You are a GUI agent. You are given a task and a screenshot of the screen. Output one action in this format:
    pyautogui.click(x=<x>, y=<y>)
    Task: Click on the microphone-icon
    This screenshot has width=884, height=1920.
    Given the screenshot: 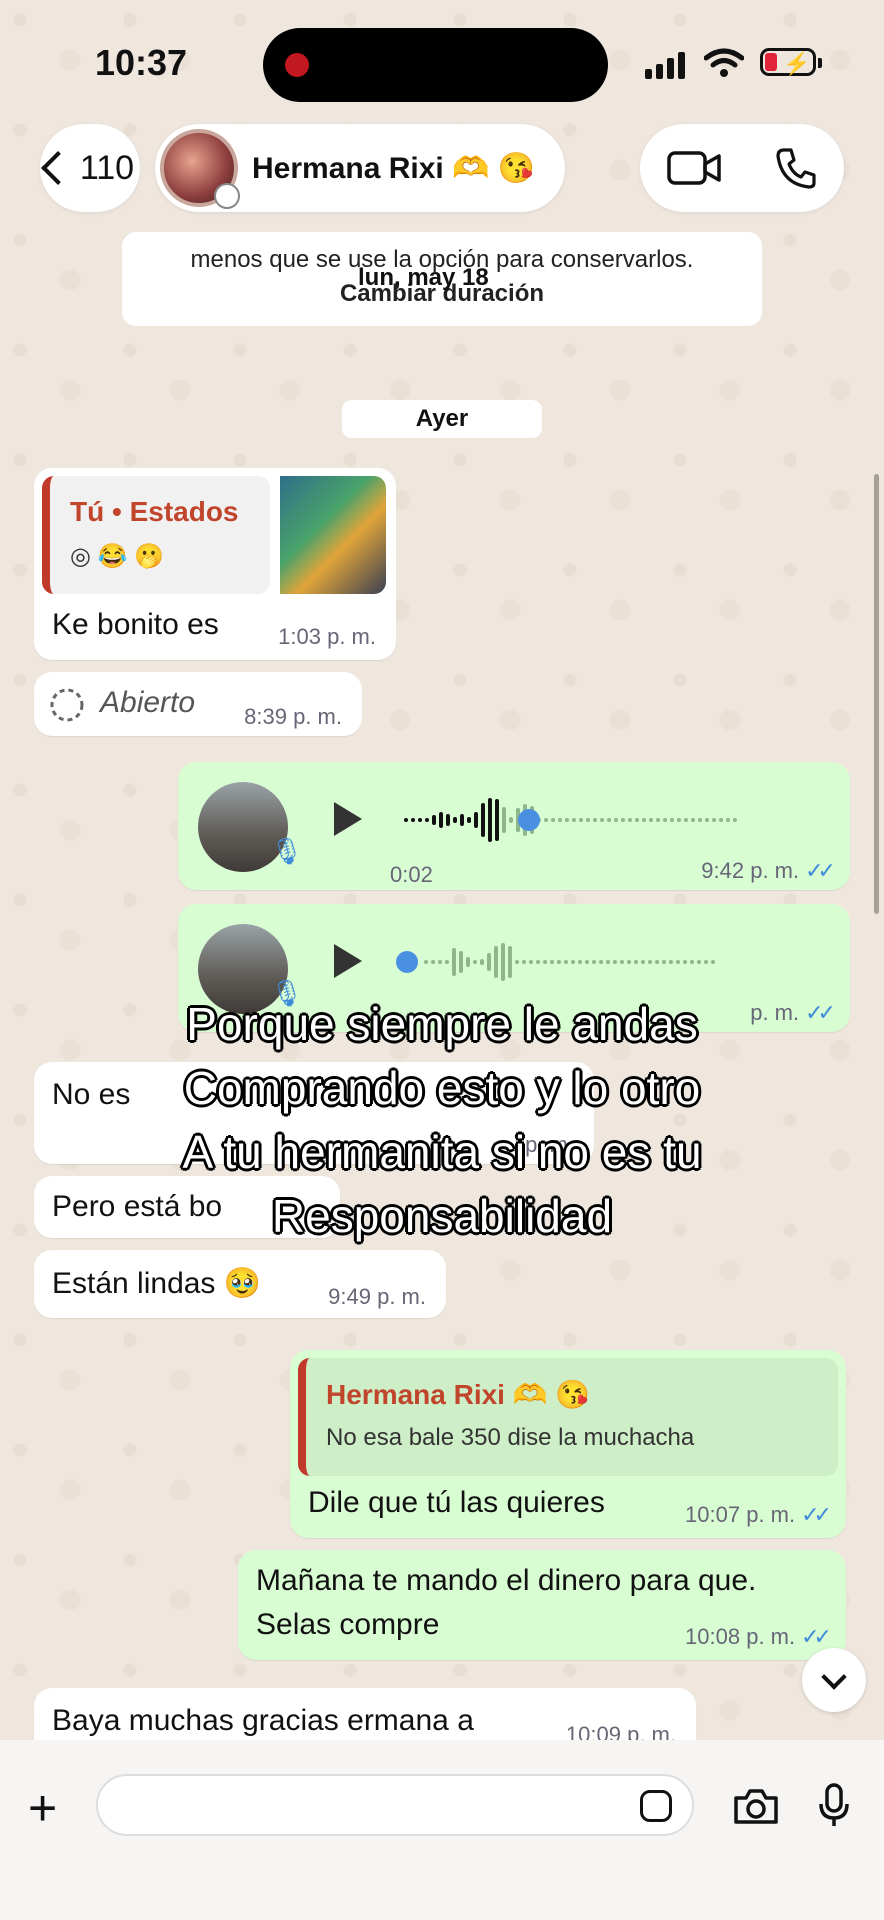 What is the action you would take?
    pyautogui.click(x=834, y=1805)
    